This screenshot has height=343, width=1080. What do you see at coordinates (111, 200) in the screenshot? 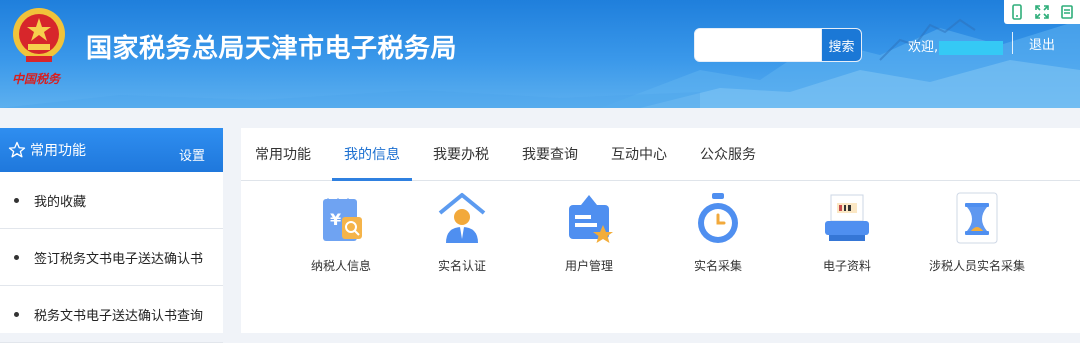
I see `sidebar-item-favorites: 我的收藏` at bounding box center [111, 200].